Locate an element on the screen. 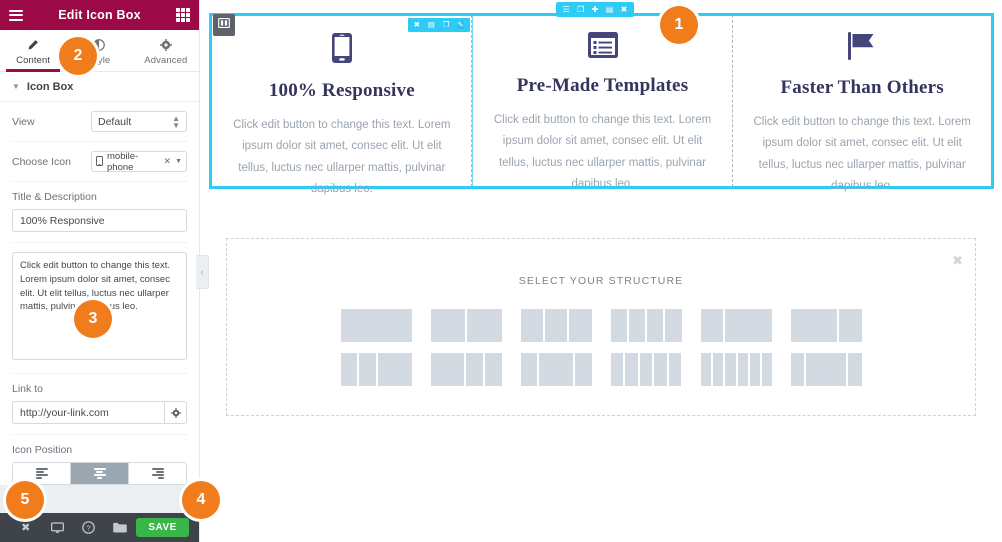 Image resolution: width=1002 pixels, height=542 pixels. icon-position-right-button is located at coordinates (157, 473).